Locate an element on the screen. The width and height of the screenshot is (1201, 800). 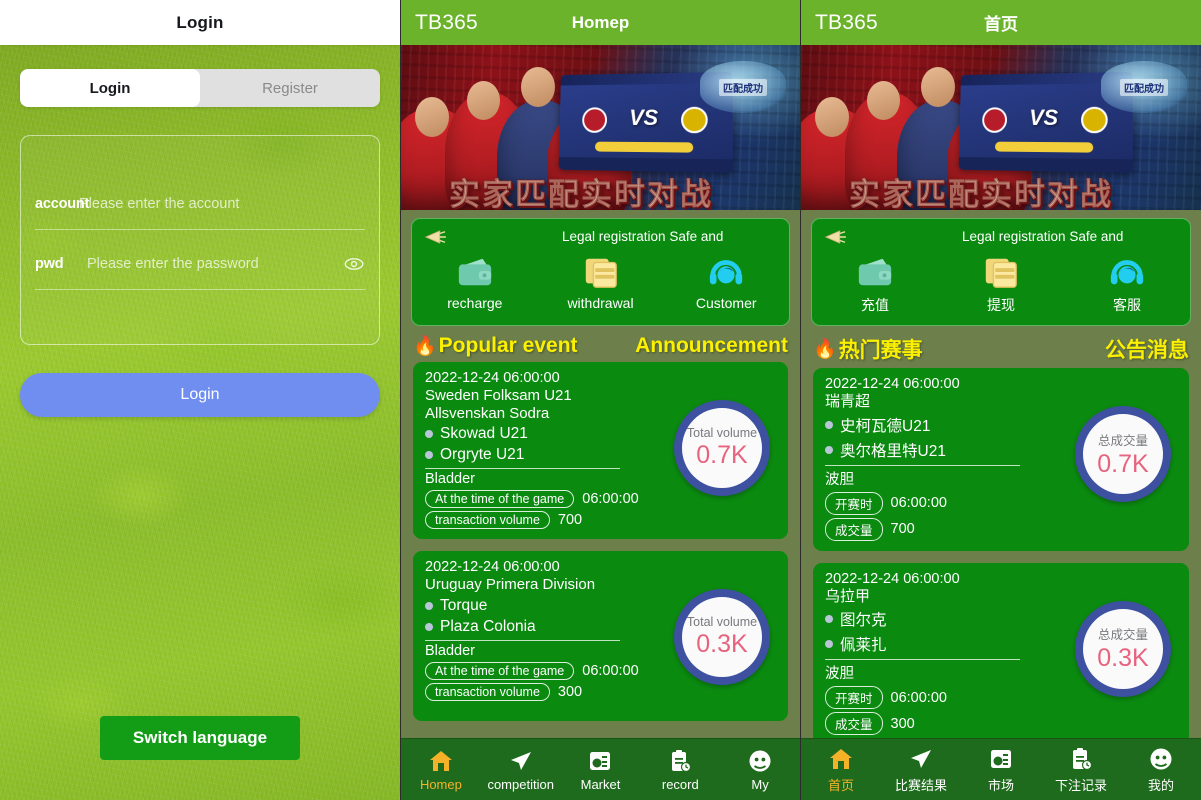
quick-action-withdrawal: 提现 is located at coordinates (1001, 284).